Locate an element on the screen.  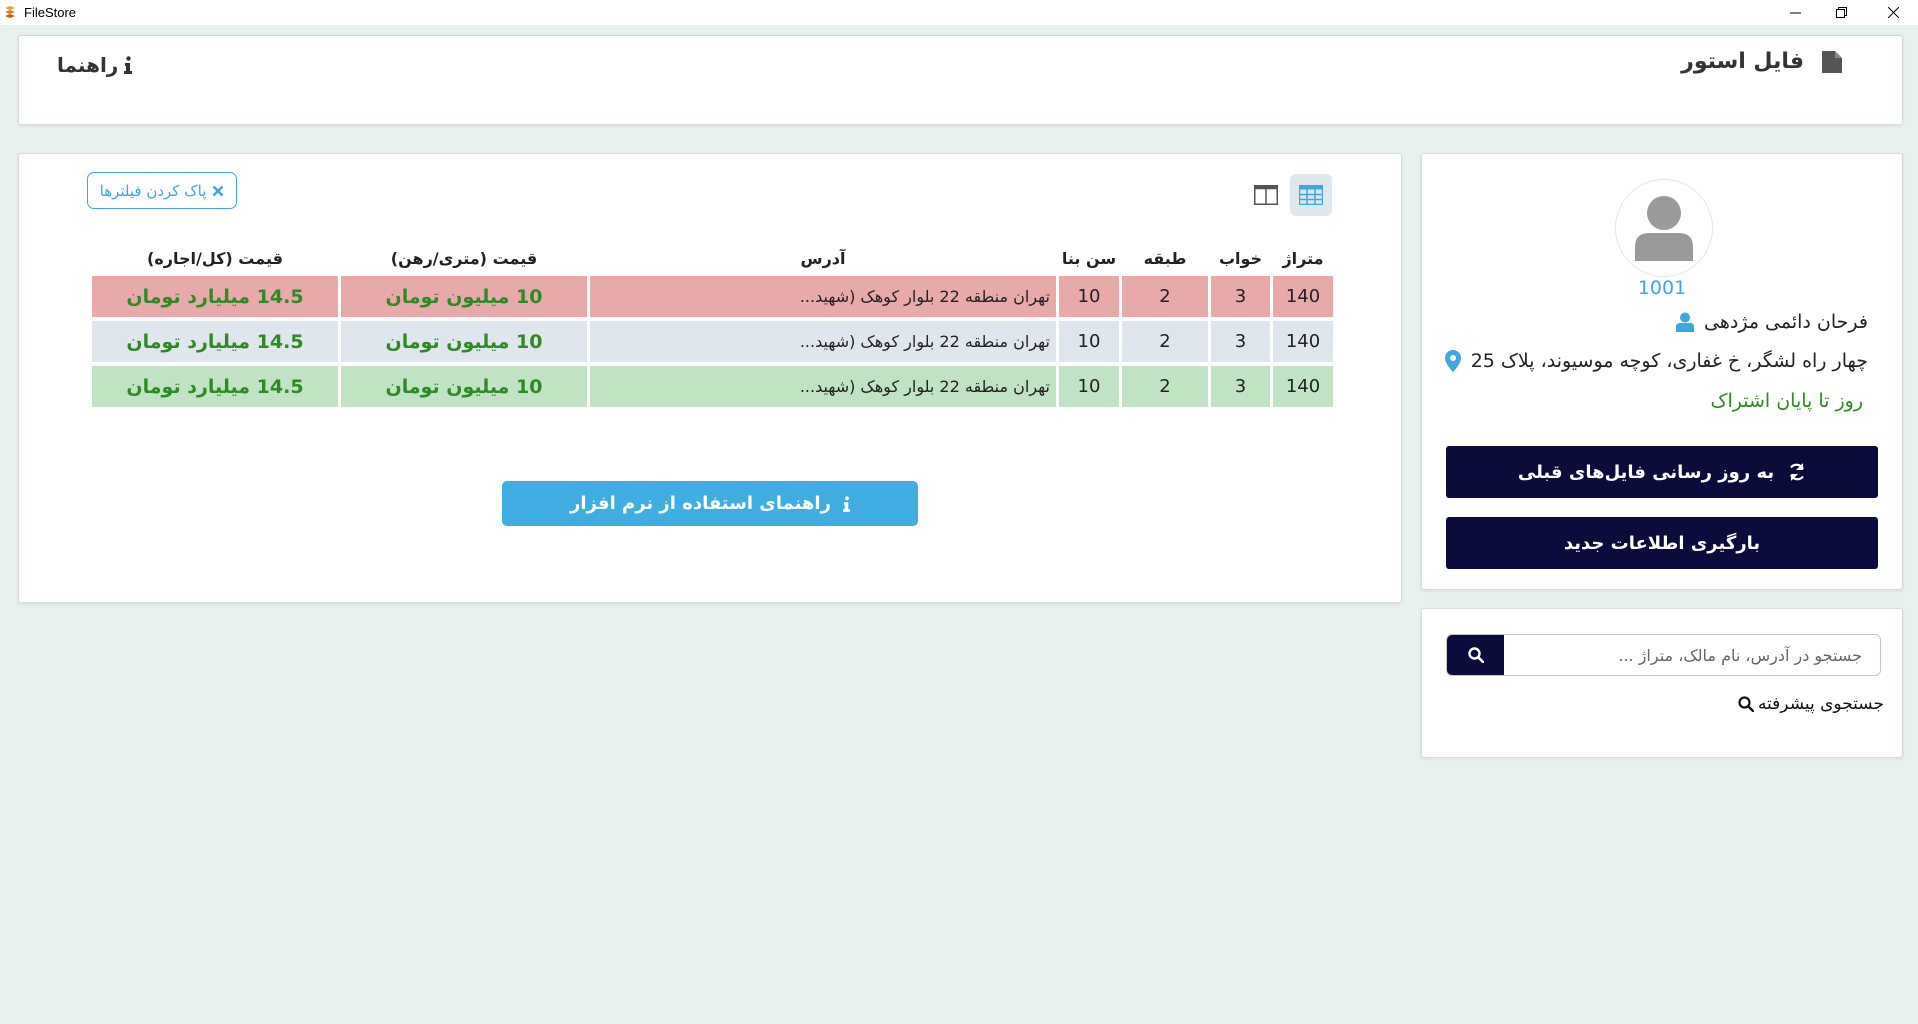
advanced-search-link: جستجوی پیشرفته is located at coordinates (1811, 704).